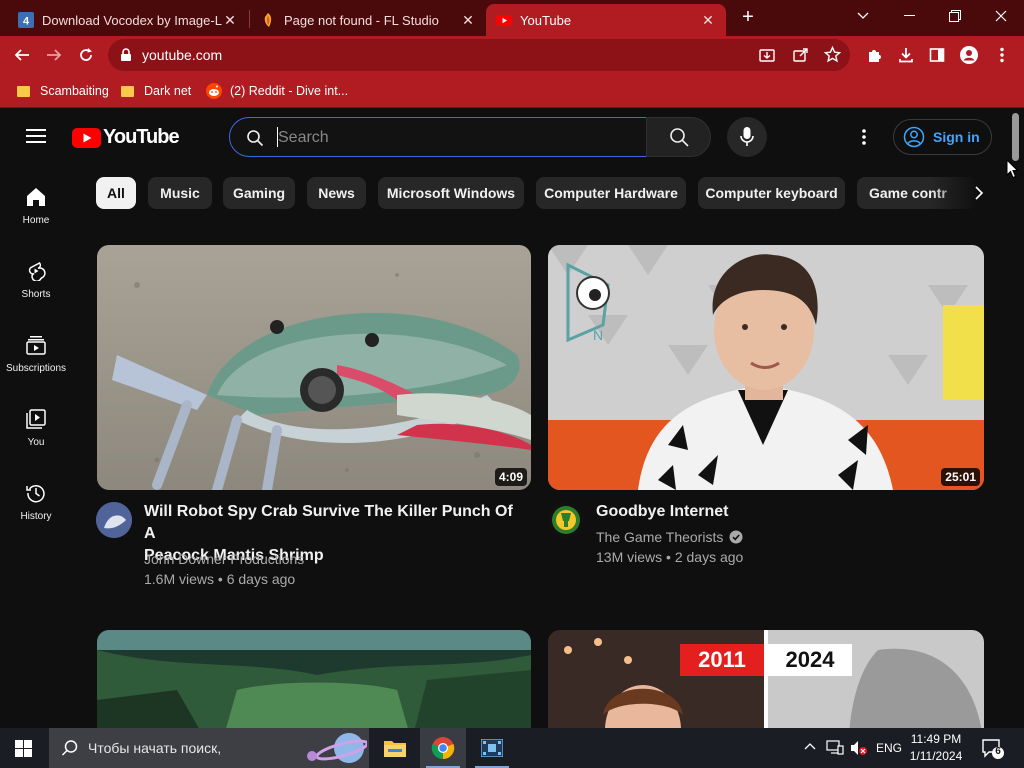 Image resolution: width=1024 pixels, height=768 pixels. I want to click on tab-vocodex: 4 Download Vocodex by Image-Li ✕, so click(128, 20).